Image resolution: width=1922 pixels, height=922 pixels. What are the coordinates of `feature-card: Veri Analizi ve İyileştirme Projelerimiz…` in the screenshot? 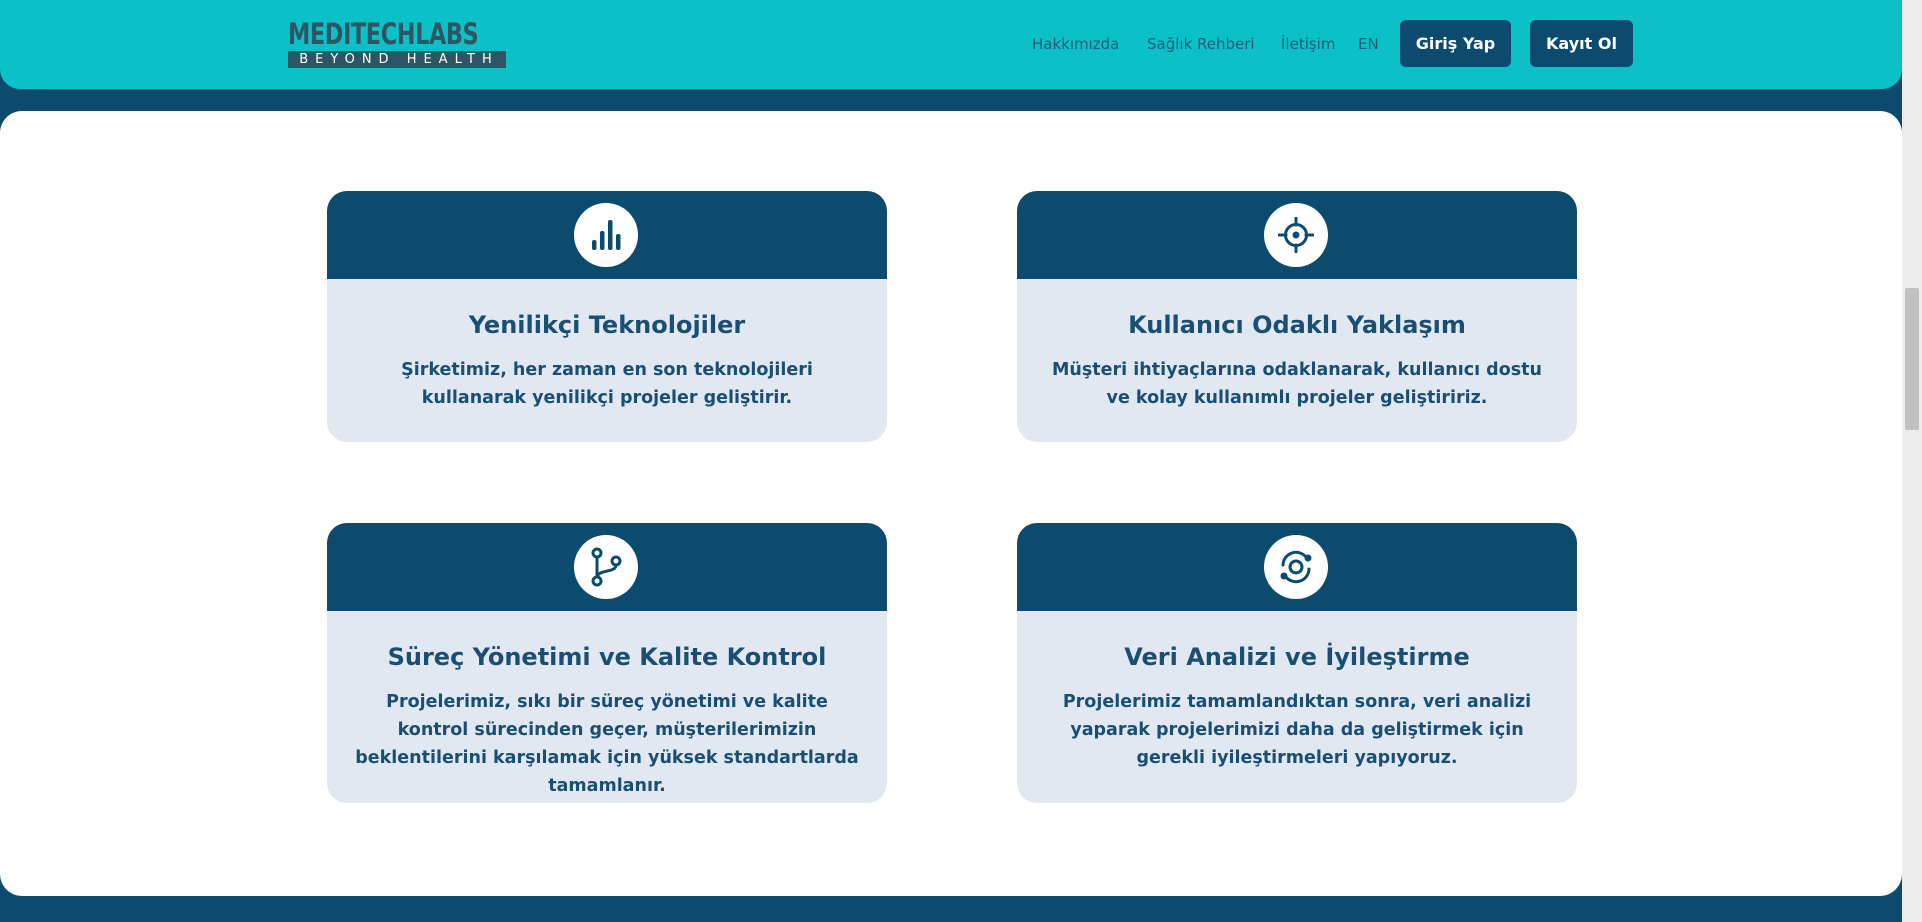 It's located at (1297, 663).